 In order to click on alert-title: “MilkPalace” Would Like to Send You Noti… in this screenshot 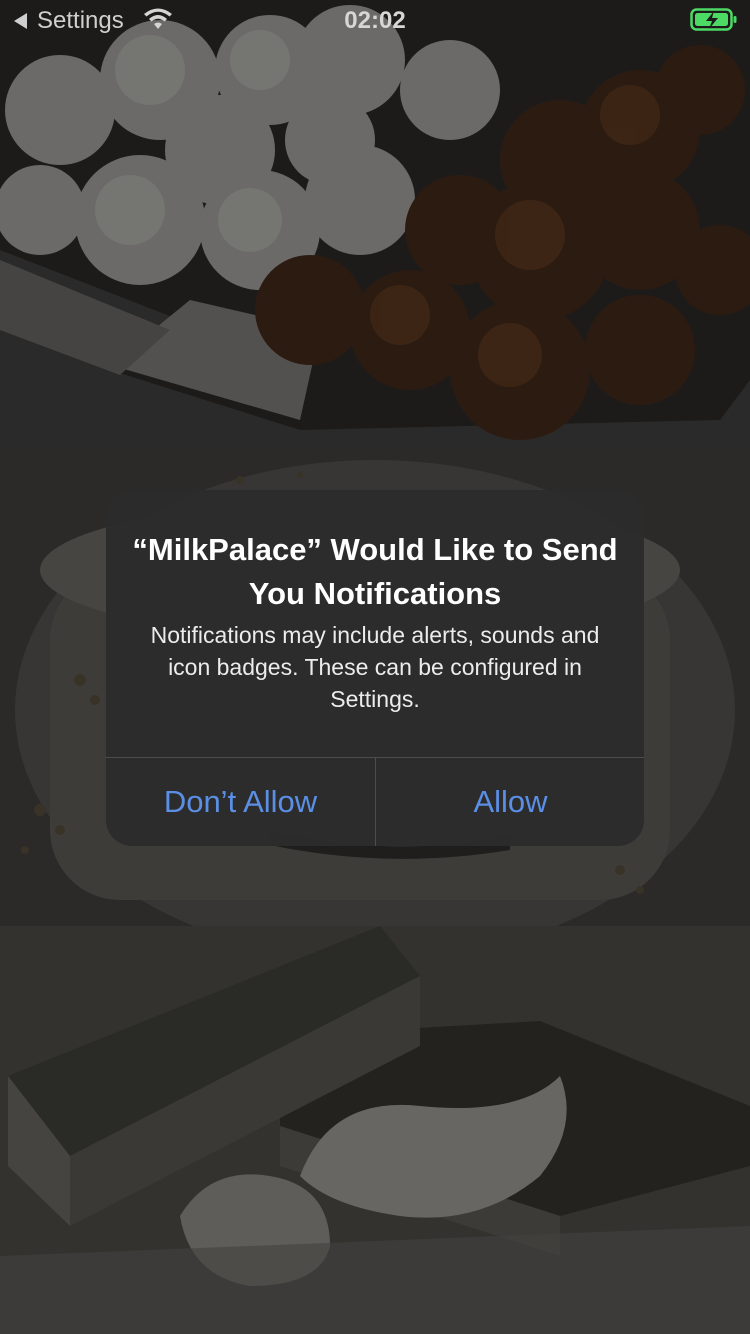, I will do `click(375, 571)`.